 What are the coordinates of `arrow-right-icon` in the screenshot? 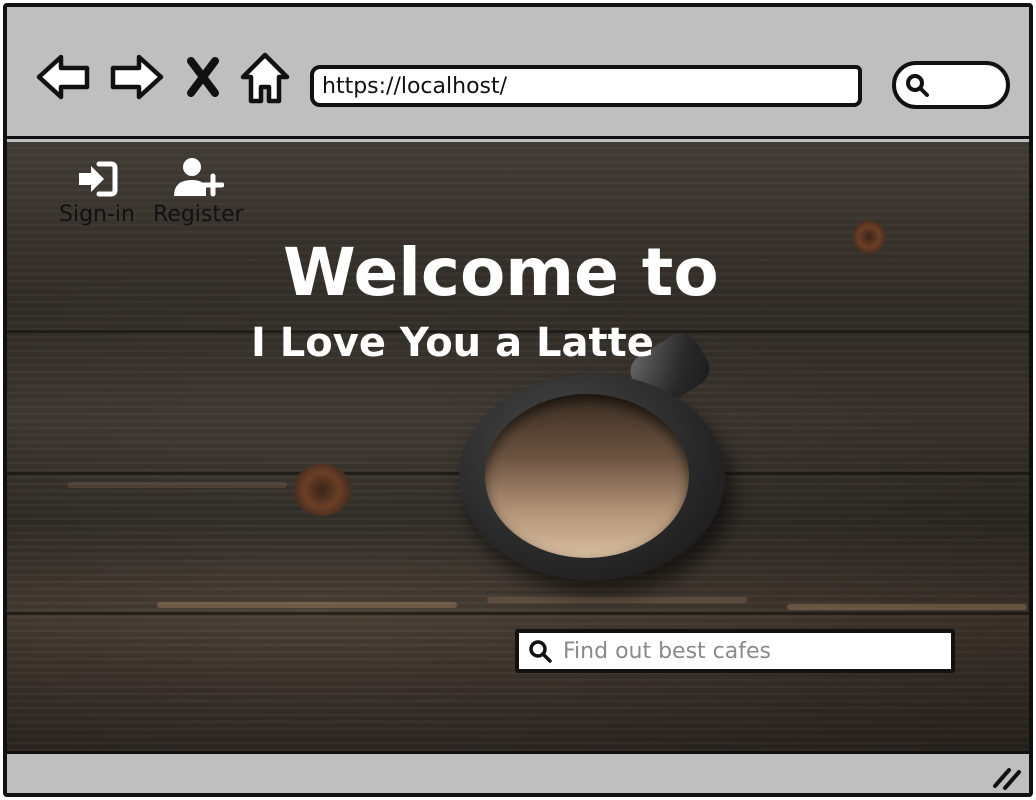 It's located at (137, 77).